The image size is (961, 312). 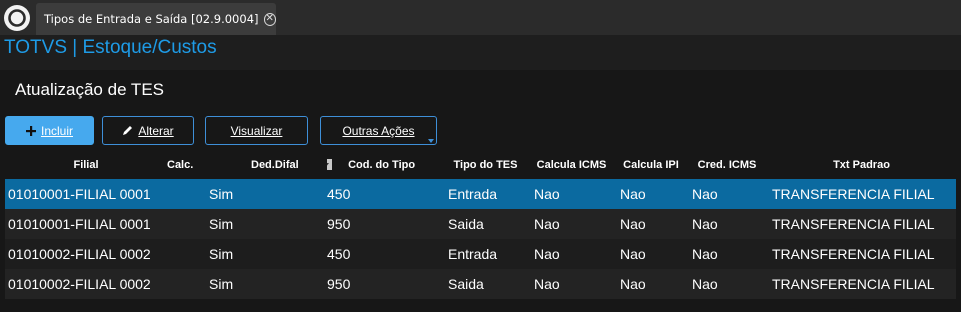 What do you see at coordinates (281, 164) in the screenshot?
I see `column-header-ded-difal: Ded.Difal` at bounding box center [281, 164].